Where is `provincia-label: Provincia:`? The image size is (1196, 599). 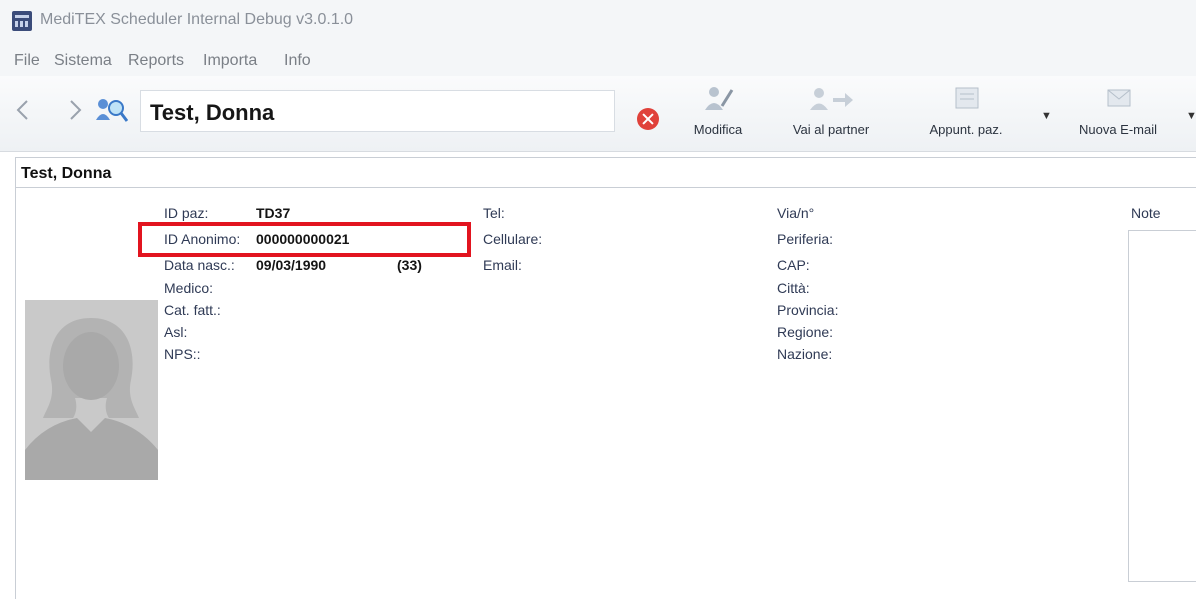
provincia-label: Provincia: is located at coordinates (808, 310).